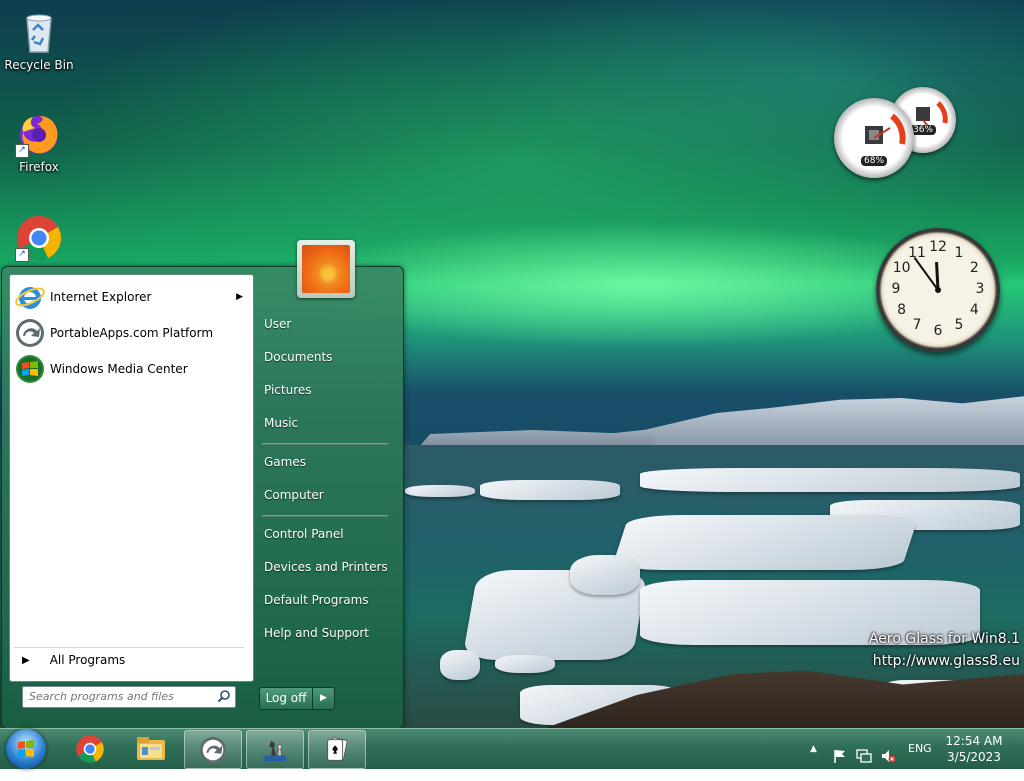  I want to click on search-input, so click(121, 696).